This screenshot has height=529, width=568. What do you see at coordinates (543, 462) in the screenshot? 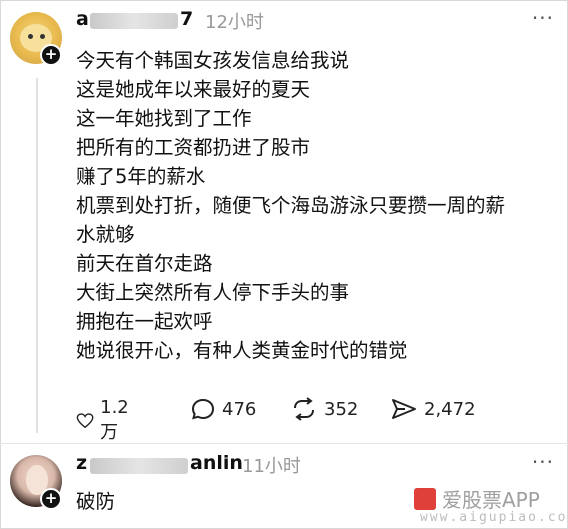
I see `reply-more-menu-icon: ···` at bounding box center [543, 462].